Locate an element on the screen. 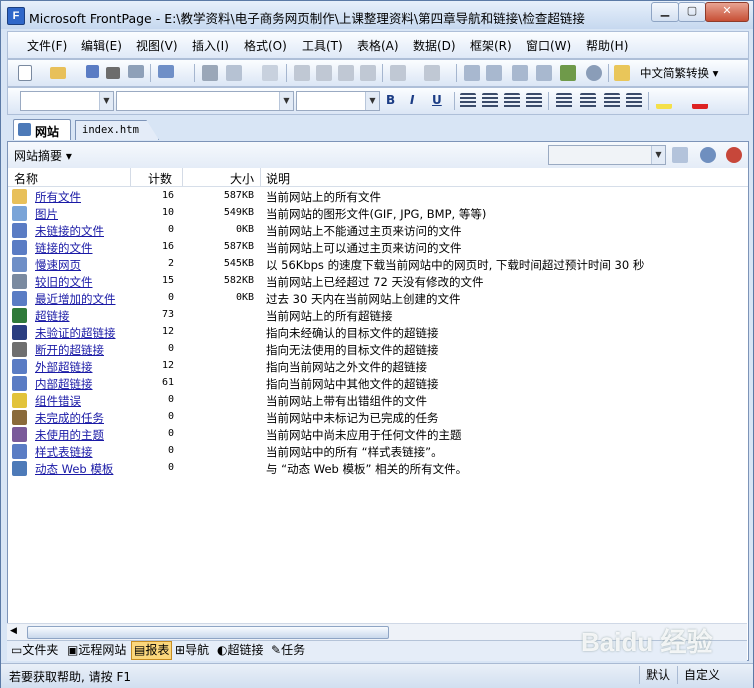 The width and height of the screenshot is (754, 688). table-row: 未验证的超链接 12 指向未经确认的目标文件的超链接 is located at coordinates (378, 332).